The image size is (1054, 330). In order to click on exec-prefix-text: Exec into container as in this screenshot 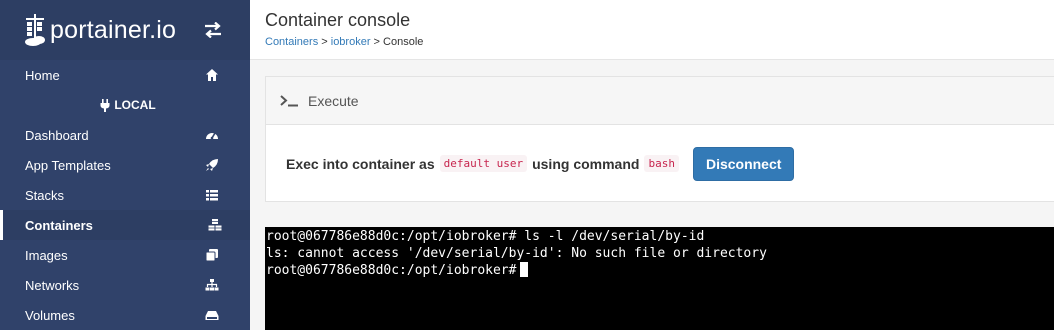, I will do `click(360, 163)`.